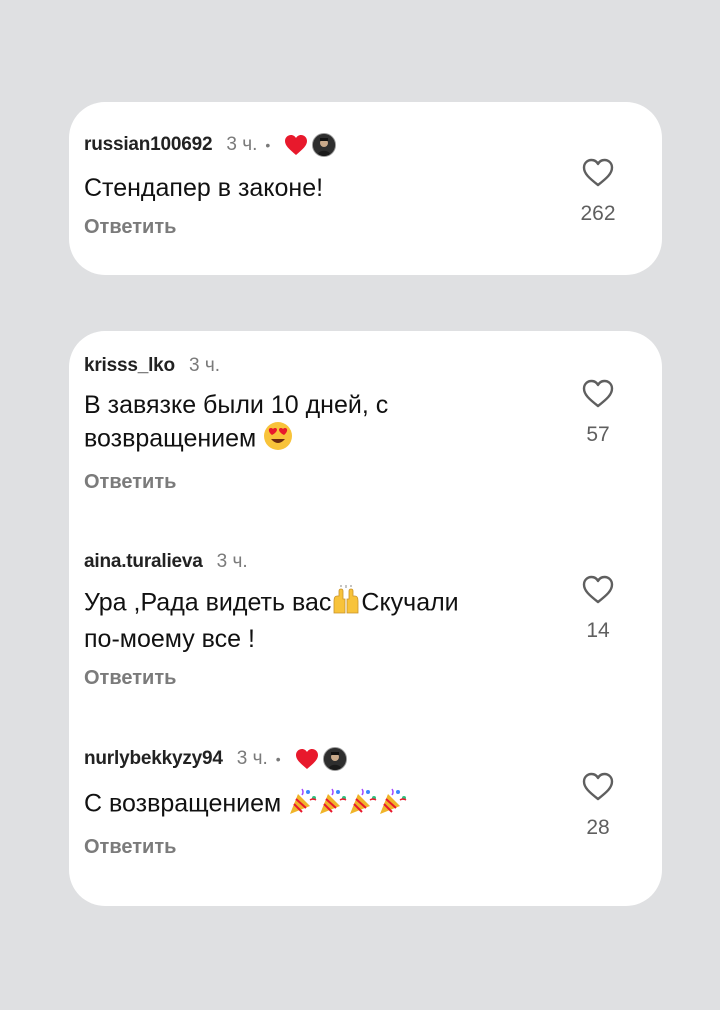 The image size is (720, 1010). I want to click on comment-text: С возвращением, so click(309, 805).